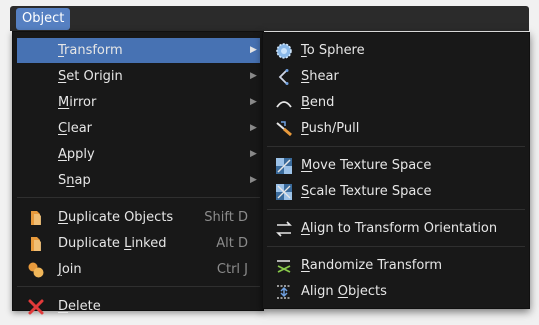 Image resolution: width=539 pixels, height=325 pixels. What do you see at coordinates (226, 217) in the screenshot?
I see `shortcut-label: Shift D` at bounding box center [226, 217].